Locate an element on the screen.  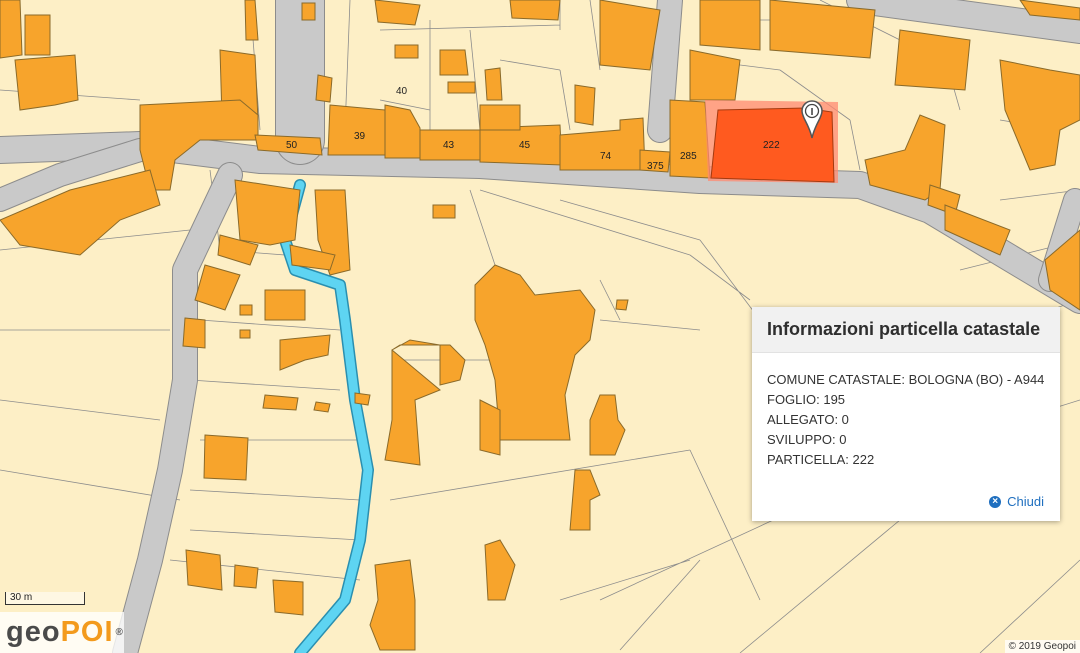
close-circle-icon: × is located at coordinates (995, 501).